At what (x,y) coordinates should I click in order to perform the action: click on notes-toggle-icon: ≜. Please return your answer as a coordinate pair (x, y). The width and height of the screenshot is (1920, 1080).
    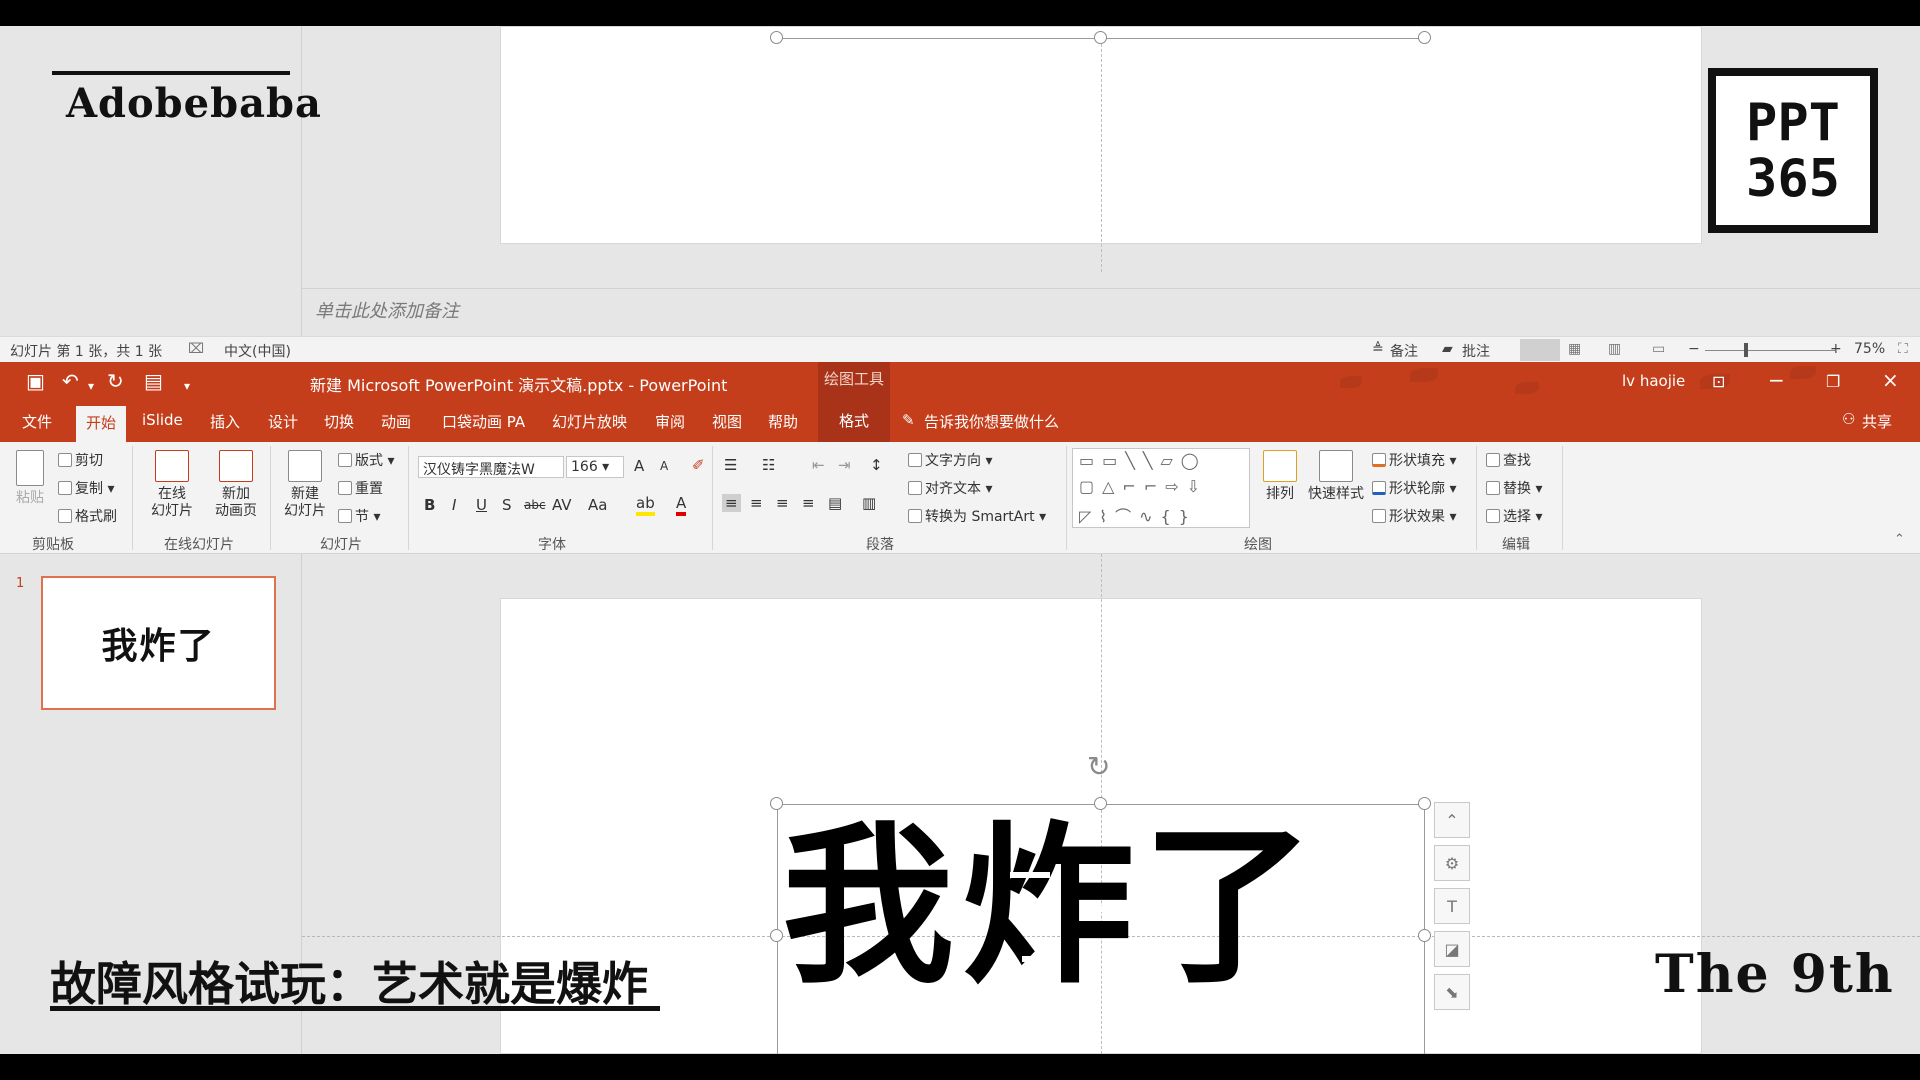
    Looking at the image, I should click on (1378, 349).